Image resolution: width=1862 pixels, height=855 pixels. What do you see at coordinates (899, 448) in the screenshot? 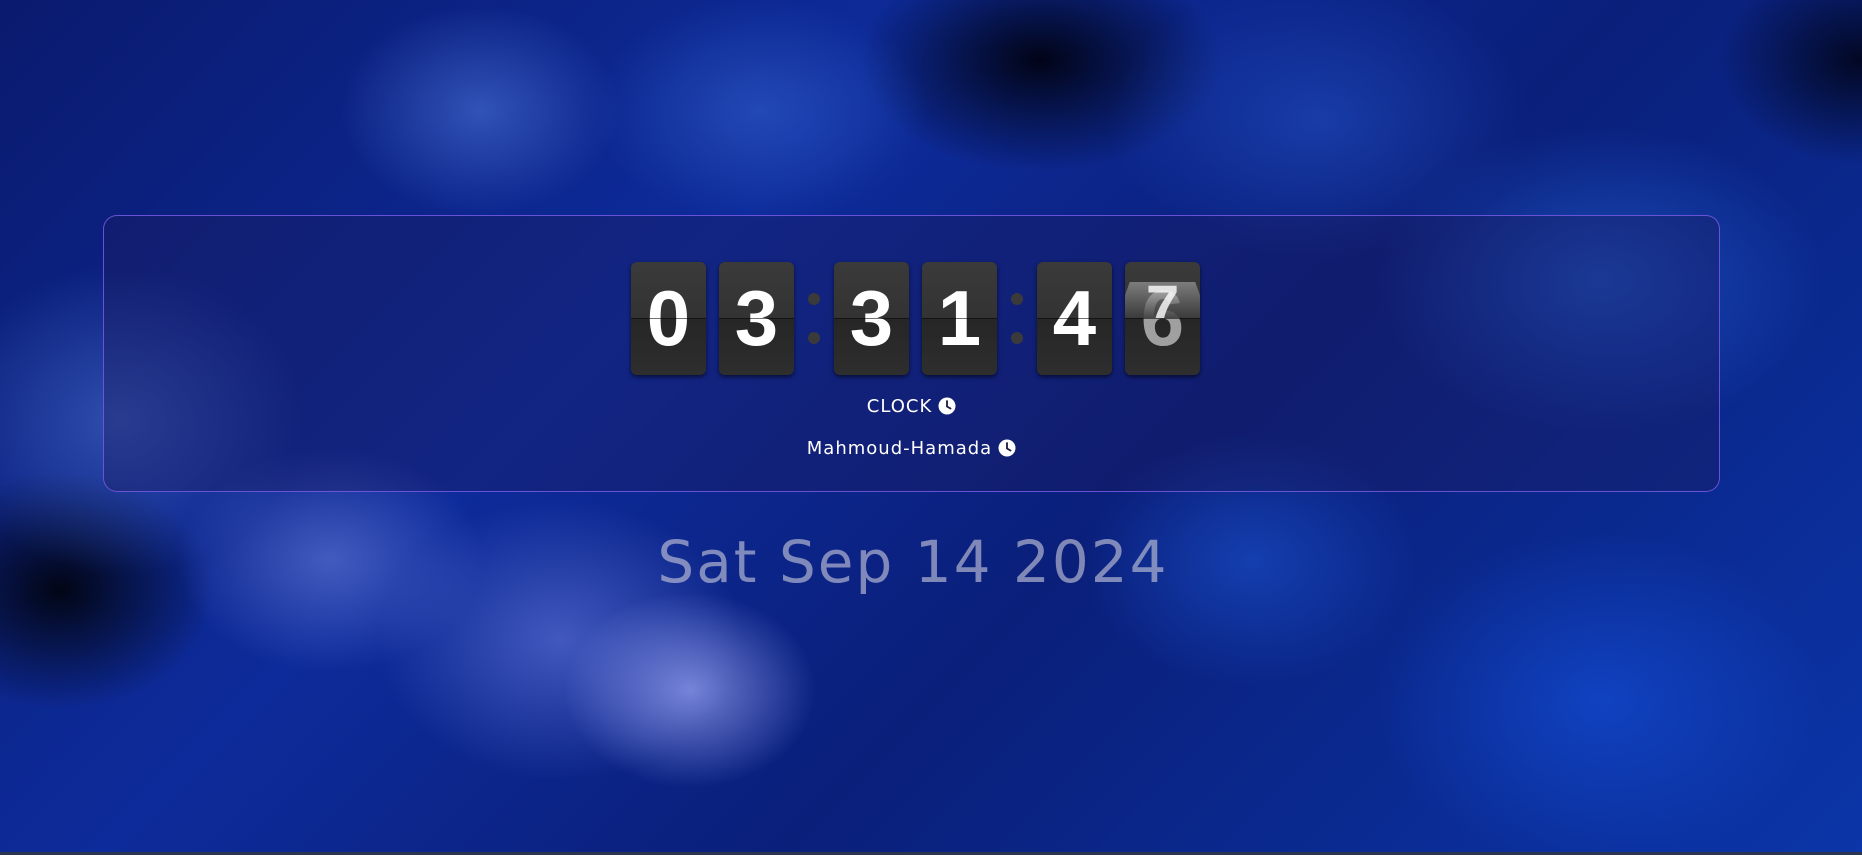
I see `author-name: Mahmoud-Hamada` at bounding box center [899, 448].